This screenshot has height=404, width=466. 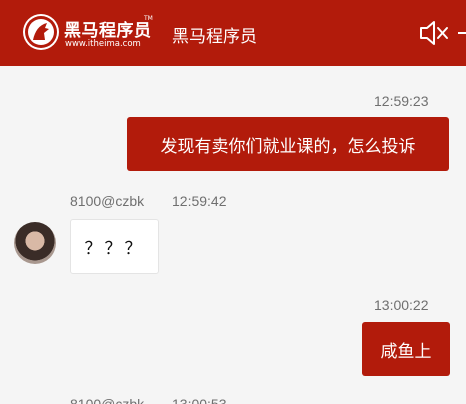 What do you see at coordinates (148, 18) in the screenshot?
I see `brand-trademark: TM` at bounding box center [148, 18].